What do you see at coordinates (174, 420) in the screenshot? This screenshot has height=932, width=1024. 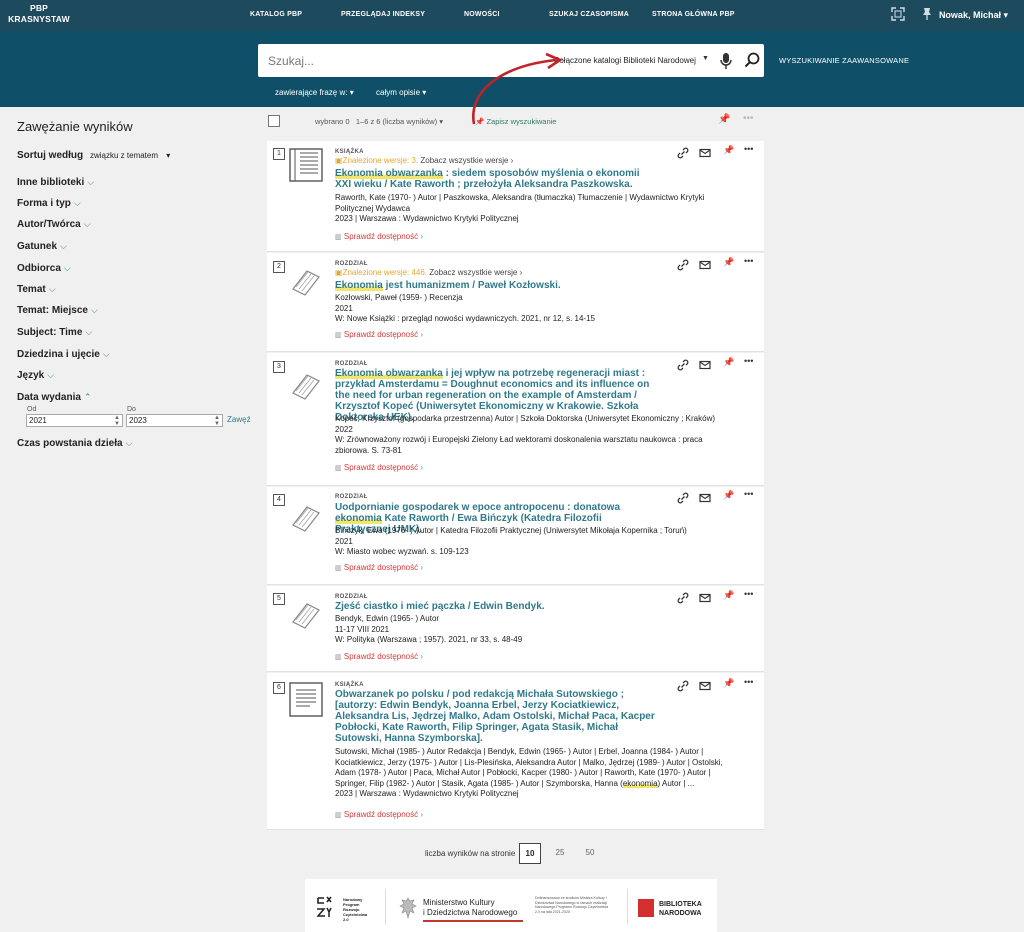 I see `date-to-input: 2023 ▲ ▼` at bounding box center [174, 420].